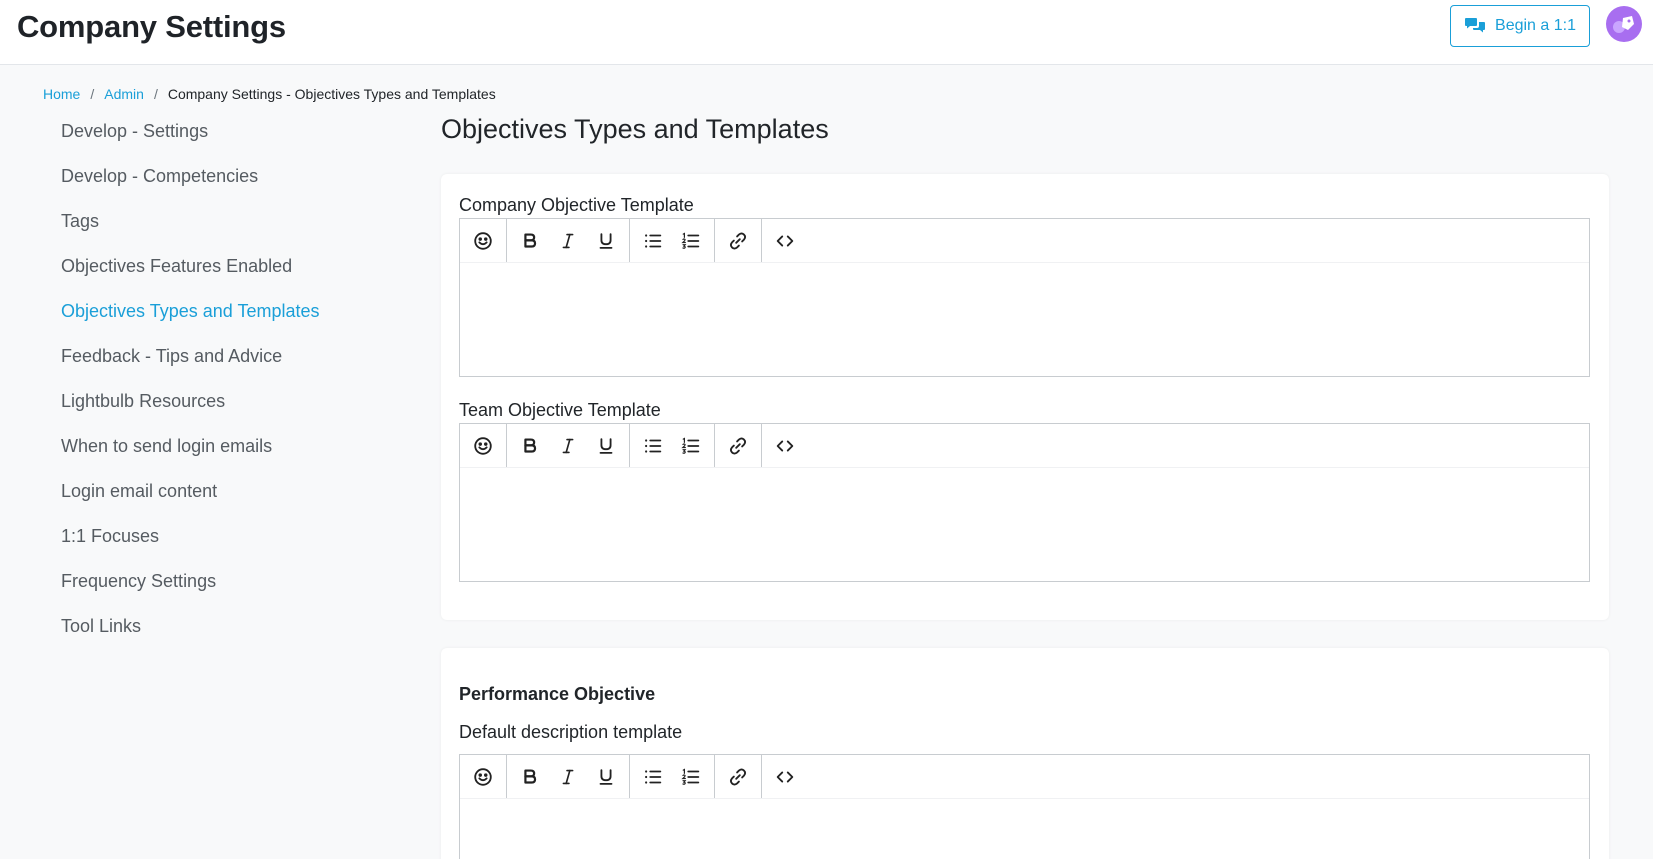  Describe the element at coordinates (1535, 25) in the screenshot. I see `begin-button-label: Begin a 1:1` at that location.